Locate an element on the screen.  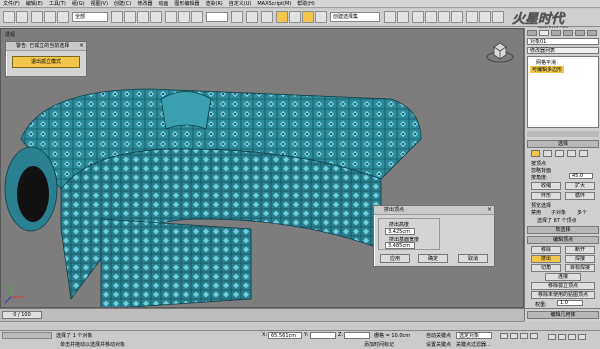
edit-geometry-rollout-header: 编辑几何体 is located at coordinates (563, 315).